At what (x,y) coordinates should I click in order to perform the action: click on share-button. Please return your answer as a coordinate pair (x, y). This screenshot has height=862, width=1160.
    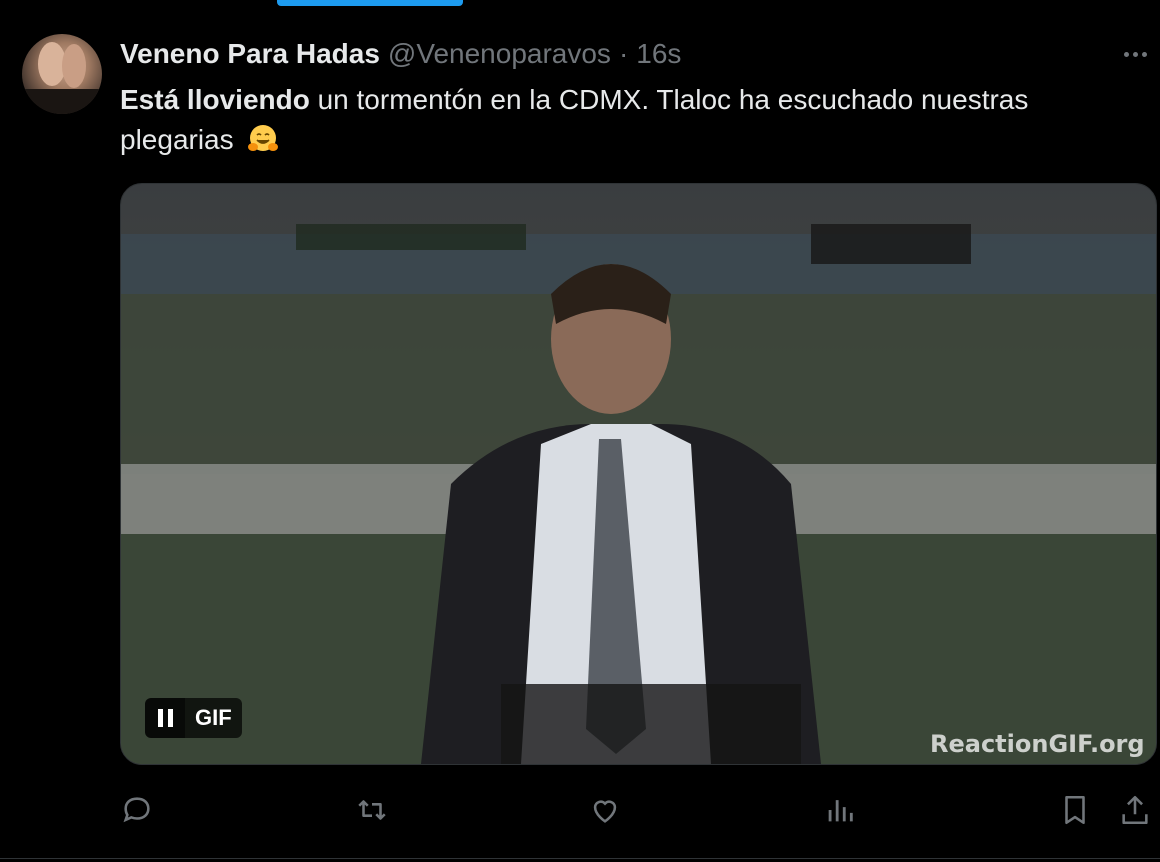
    Looking at the image, I should click on (1135, 810).